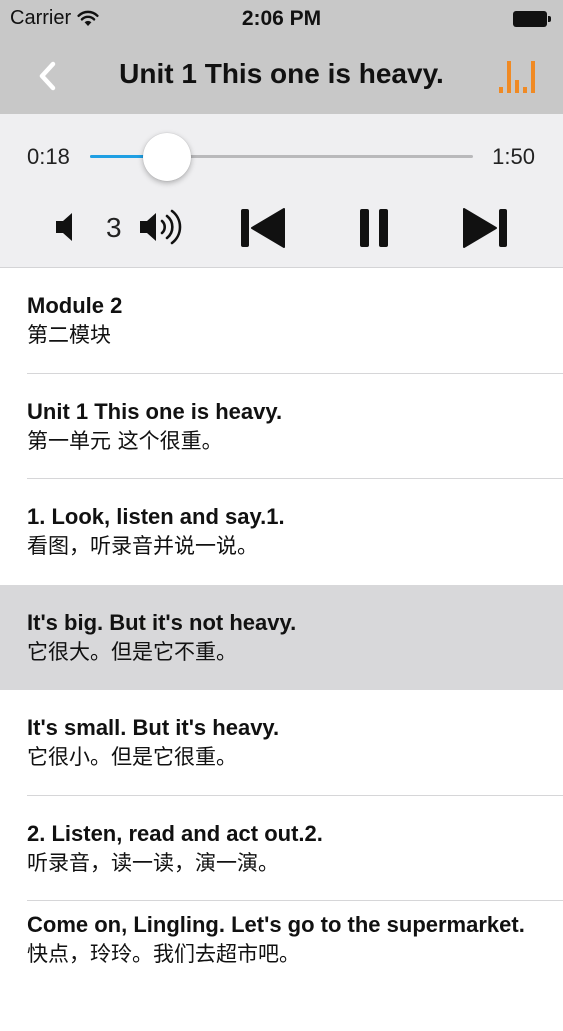 The image size is (563, 1031). What do you see at coordinates (153, 862) in the screenshot?
I see `item-chinese: 听录音，读一读，演一演。` at bounding box center [153, 862].